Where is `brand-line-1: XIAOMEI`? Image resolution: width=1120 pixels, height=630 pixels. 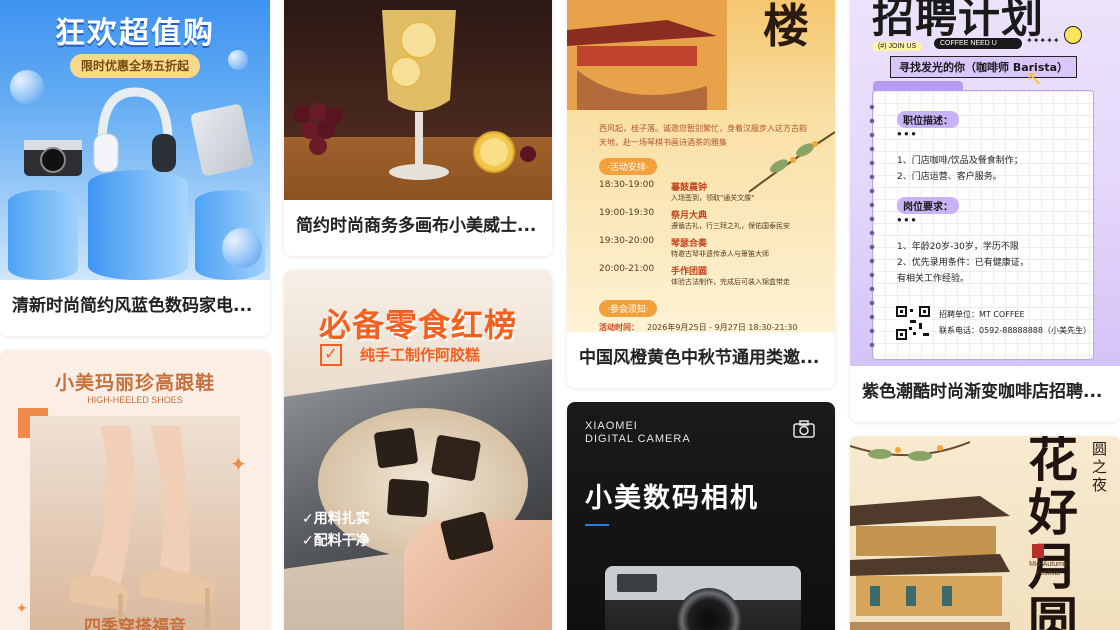
brand-line-1: XIAOMEI is located at coordinates (611, 426).